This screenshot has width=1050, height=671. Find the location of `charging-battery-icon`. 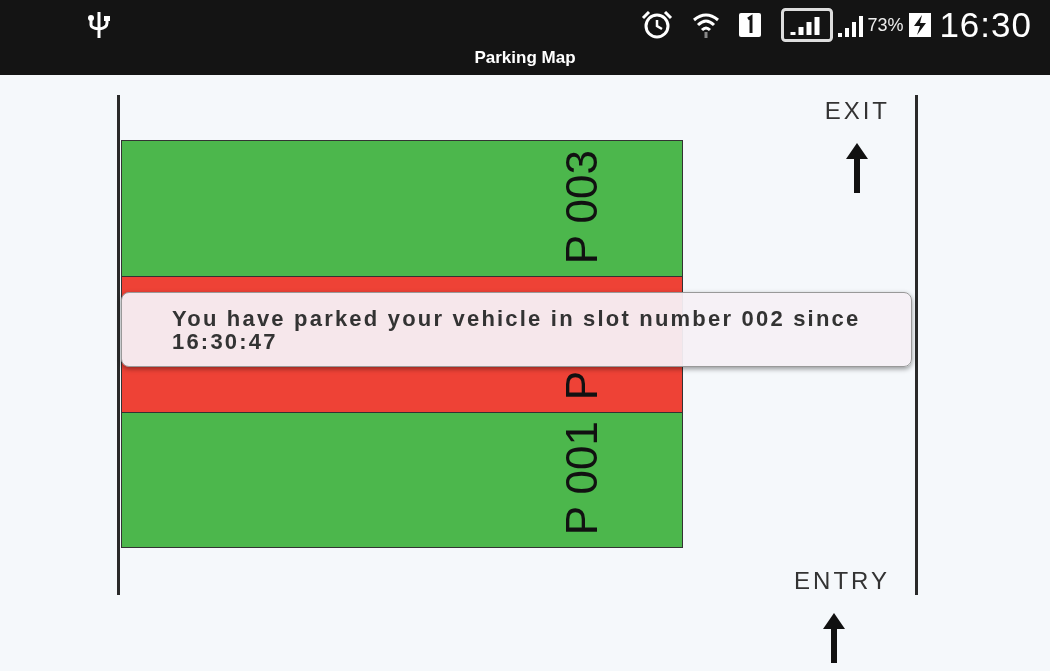

charging-battery-icon is located at coordinates (920, 25).